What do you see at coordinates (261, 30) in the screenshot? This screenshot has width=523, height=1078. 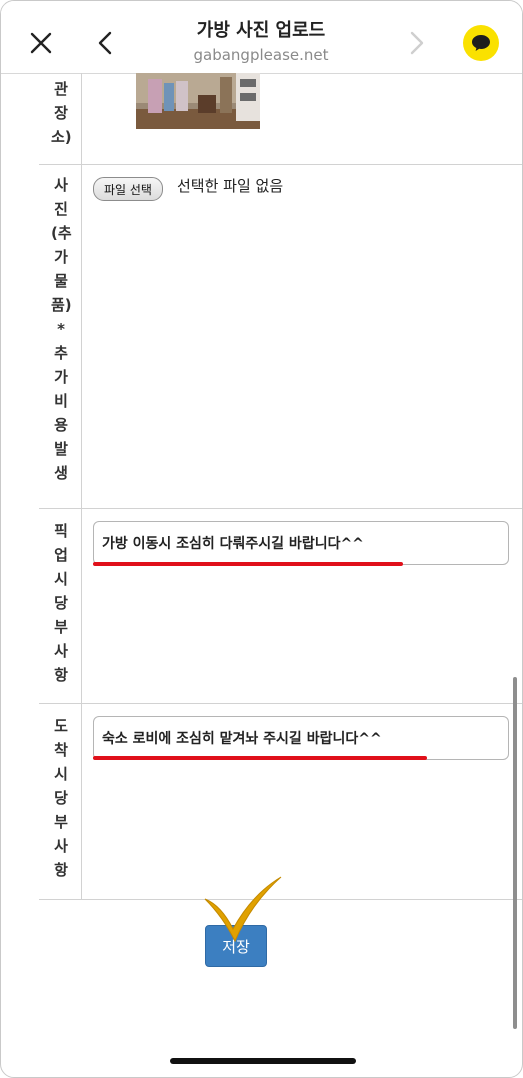 I see `page-title: 가방 사진 업로드` at bounding box center [261, 30].